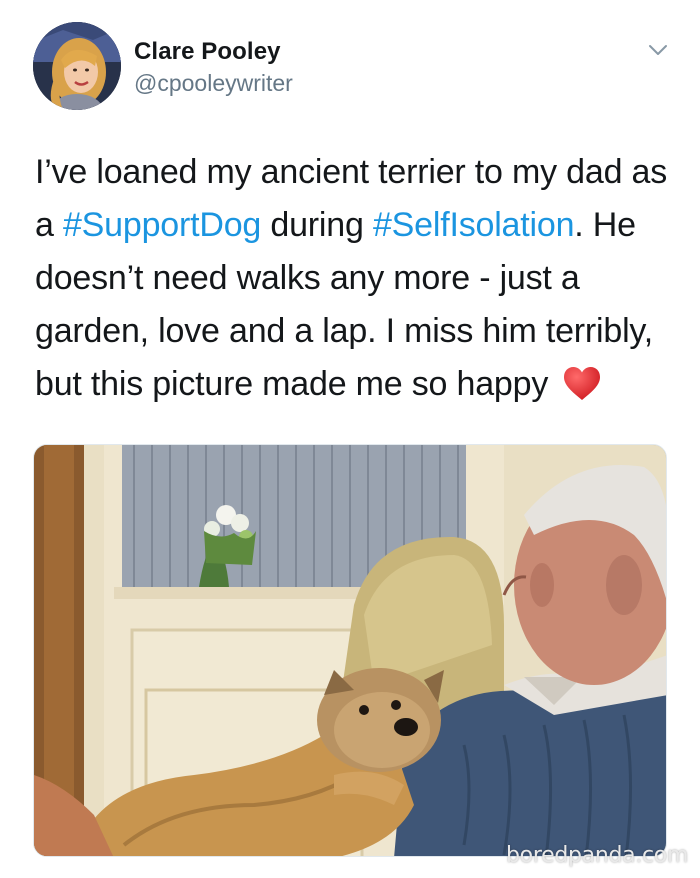 This screenshot has width=700, height=878. I want to click on hashtag-link-supportdog: #SupportDog, so click(162, 225).